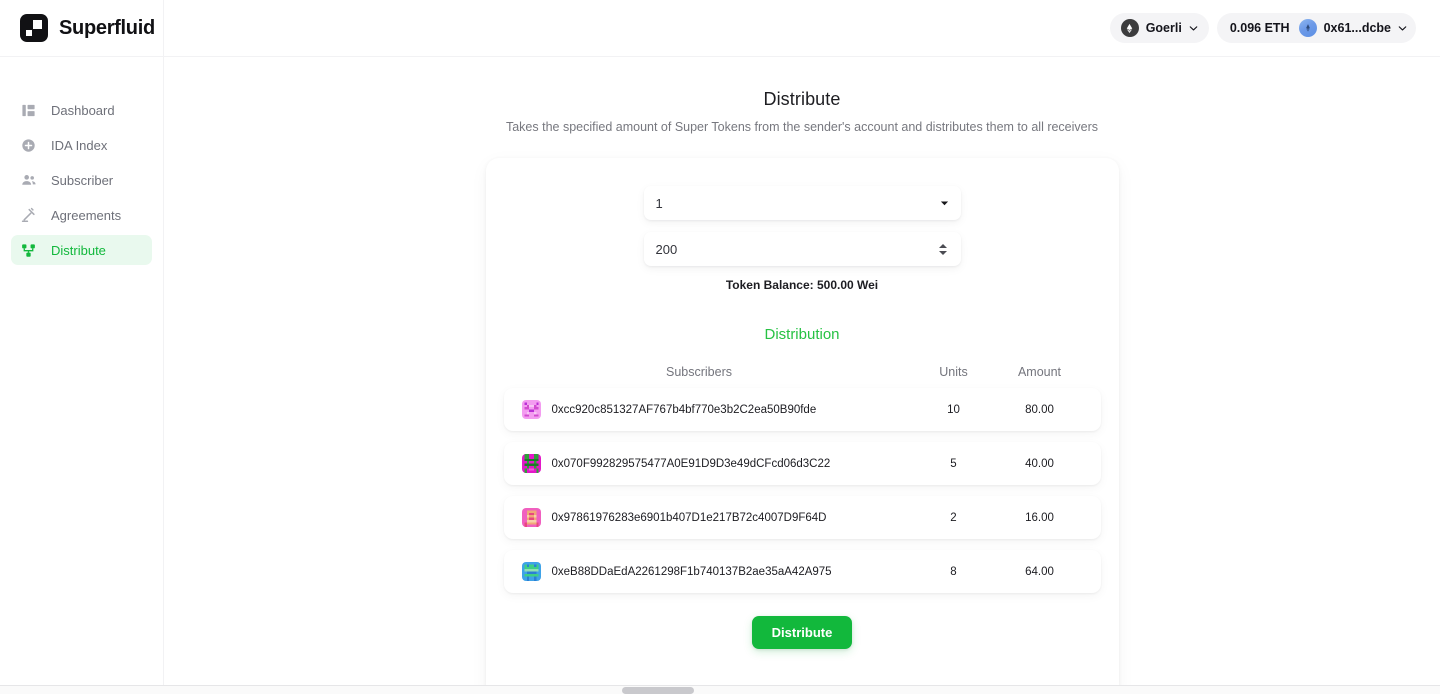 The image size is (1440, 694). Describe the element at coordinates (666, 249) in the screenshot. I see `amount-input-value: 200` at that location.